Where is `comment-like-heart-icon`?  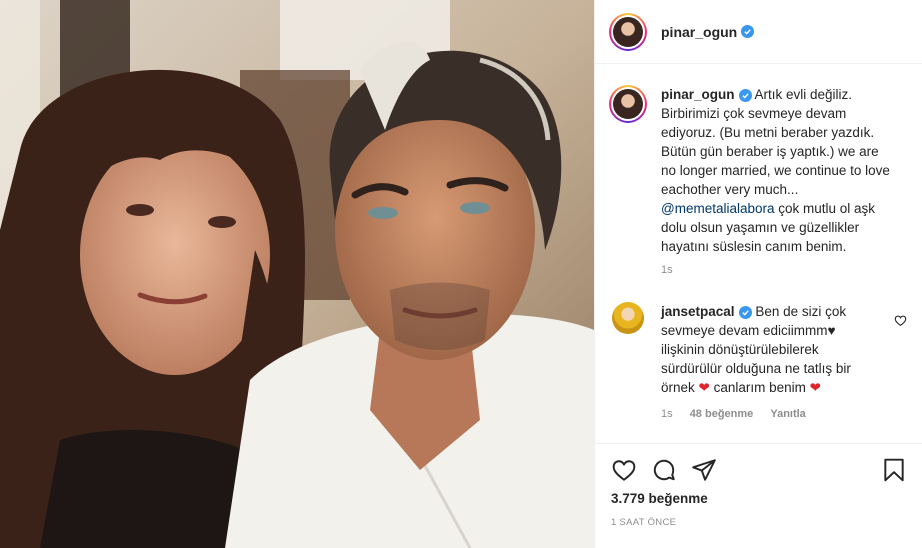
comment-like-heart-icon is located at coordinates (900, 322).